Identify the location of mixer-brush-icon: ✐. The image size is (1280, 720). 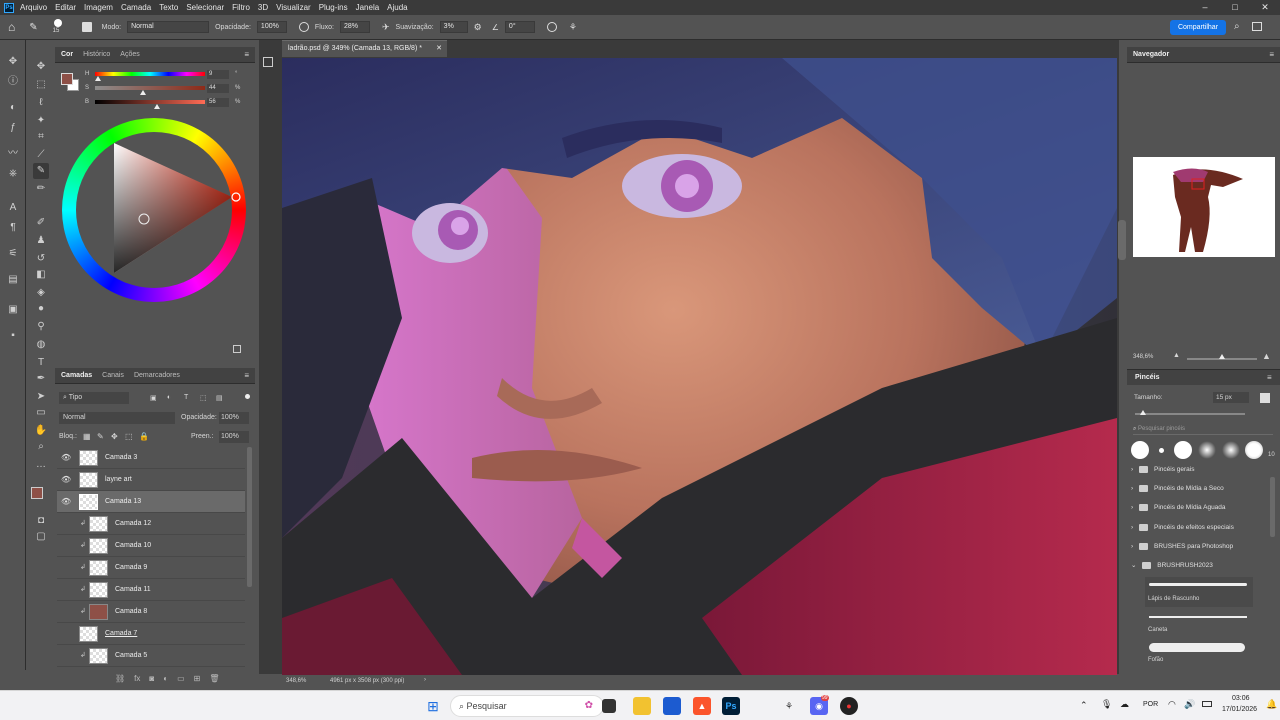
(41, 223).